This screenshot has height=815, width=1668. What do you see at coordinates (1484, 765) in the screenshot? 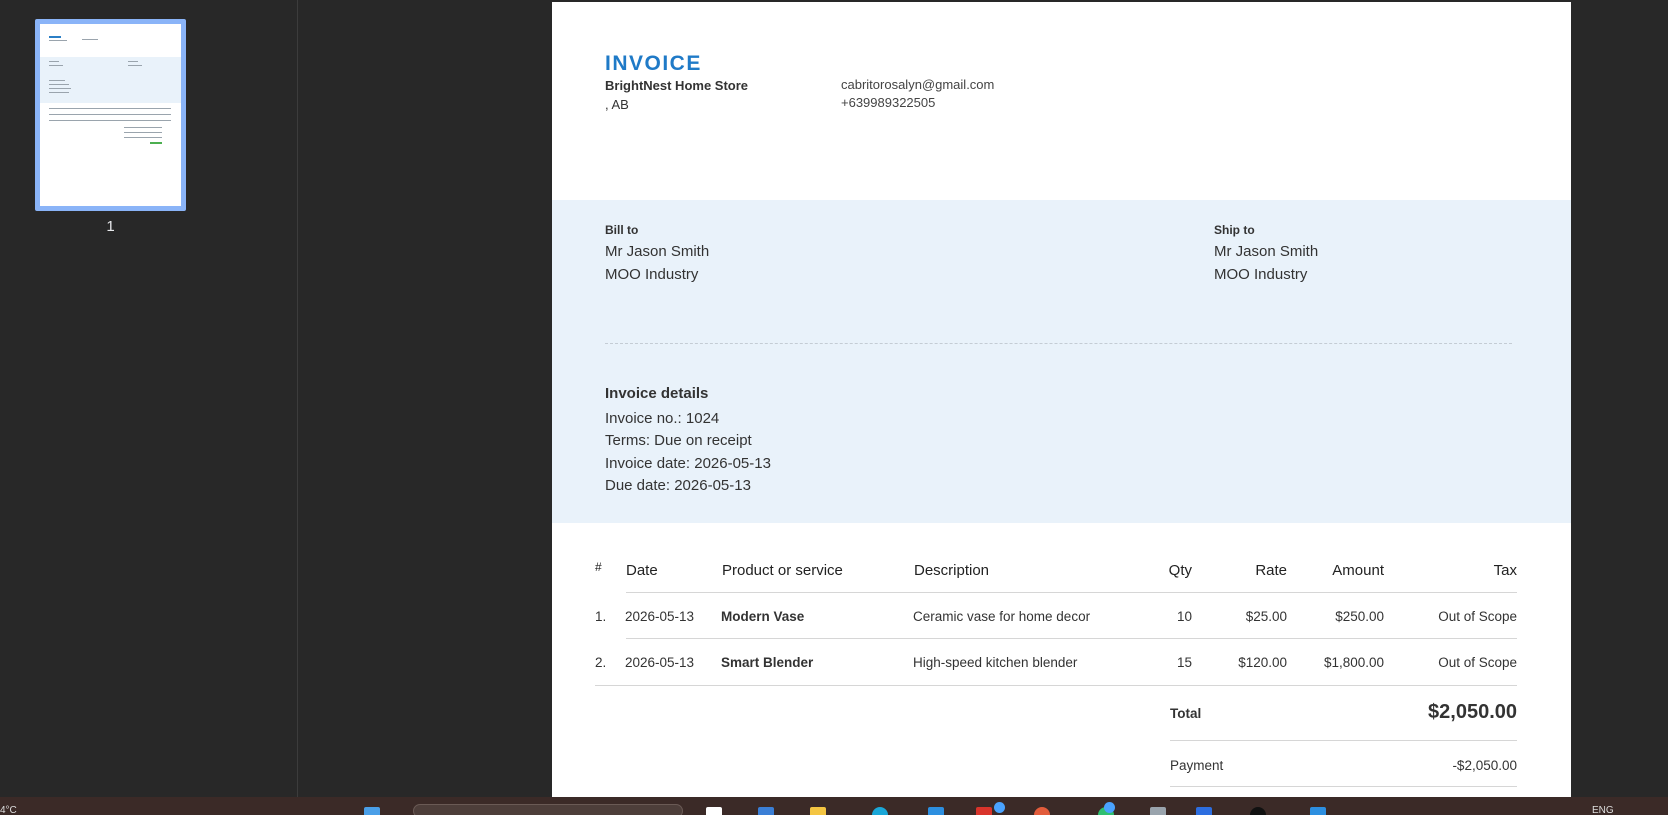
I see `payment-value: -$2,050.00` at bounding box center [1484, 765].